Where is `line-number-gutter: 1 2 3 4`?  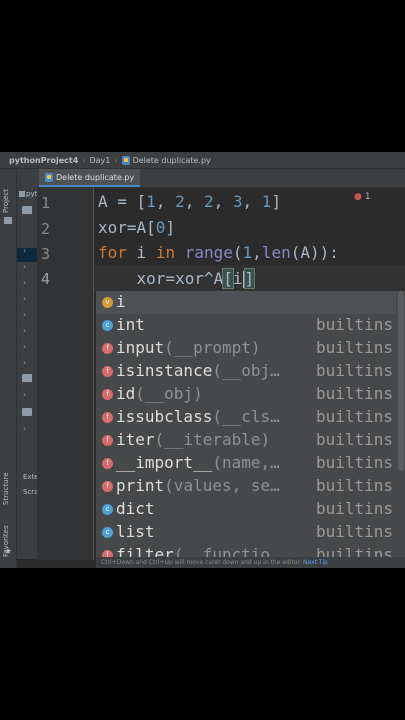 line-number-gutter: 1 2 3 4 is located at coordinates (65, 374).